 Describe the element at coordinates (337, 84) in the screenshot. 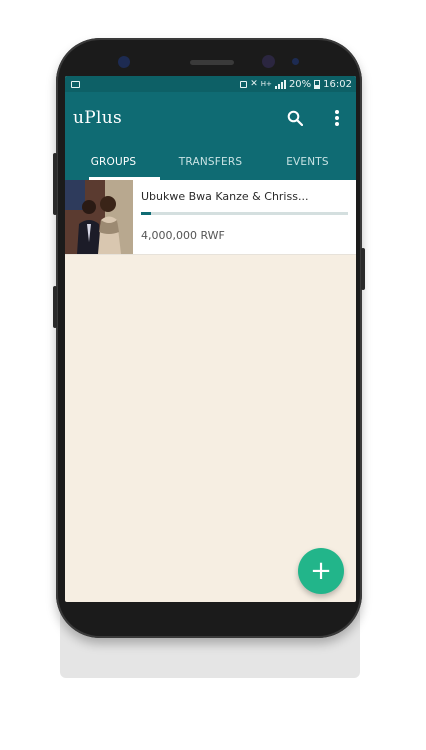

I see `status-time: 16:02` at that location.